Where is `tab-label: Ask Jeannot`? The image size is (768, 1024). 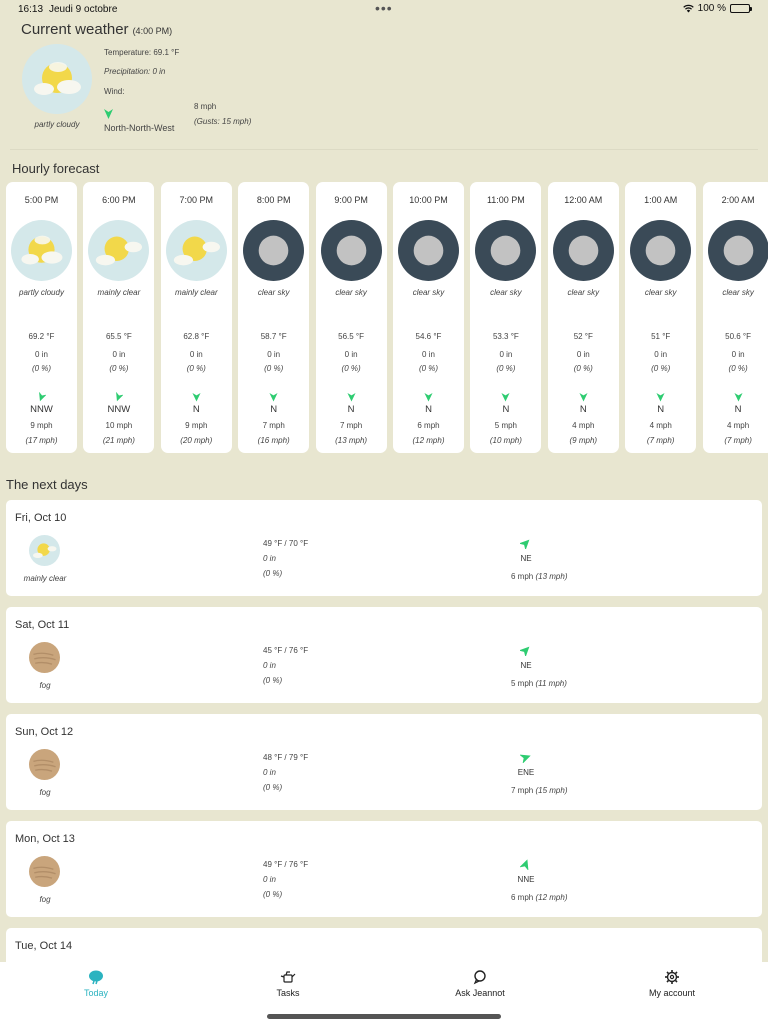
tab-label: Ask Jeannot is located at coordinates (480, 993).